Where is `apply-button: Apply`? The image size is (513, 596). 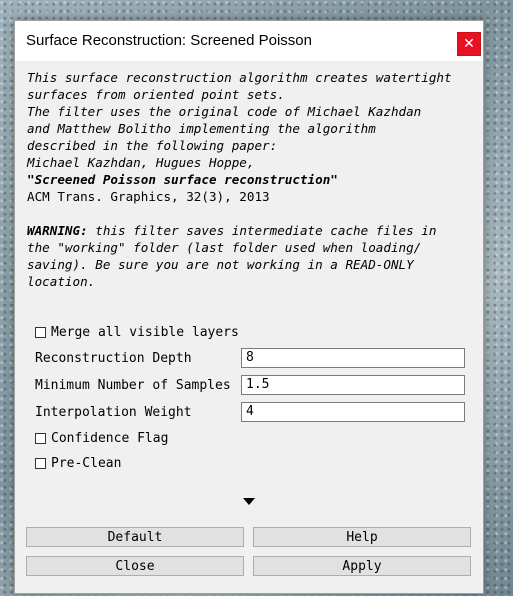 apply-button: Apply is located at coordinates (362, 566).